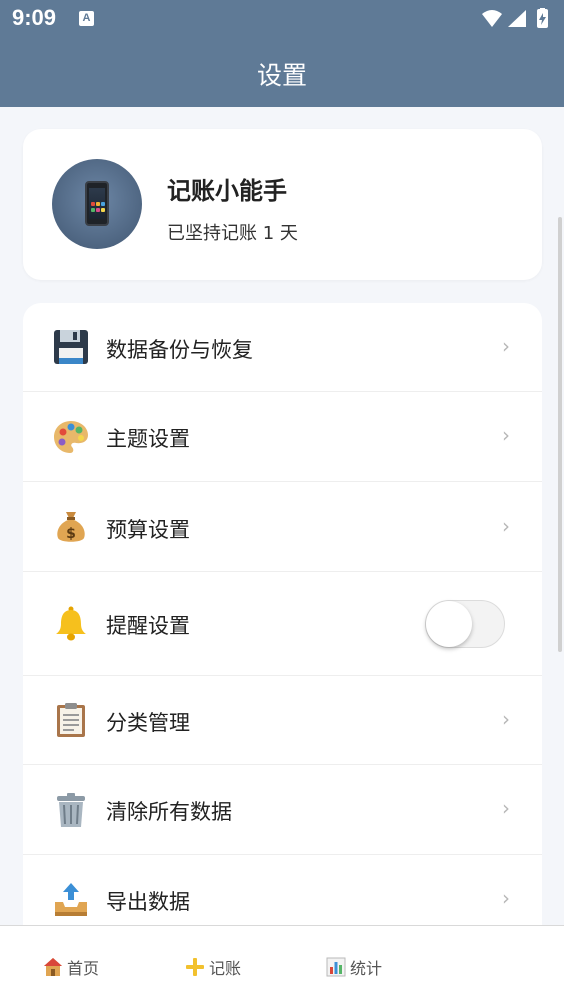  What do you see at coordinates (148, 626) in the screenshot?
I see `menu-item-label: 提醒设置` at bounding box center [148, 626].